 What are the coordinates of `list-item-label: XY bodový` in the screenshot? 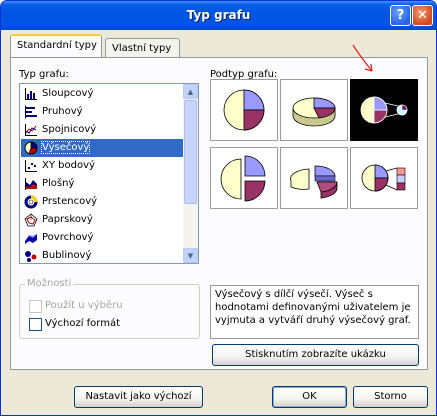 It's located at (68, 165).